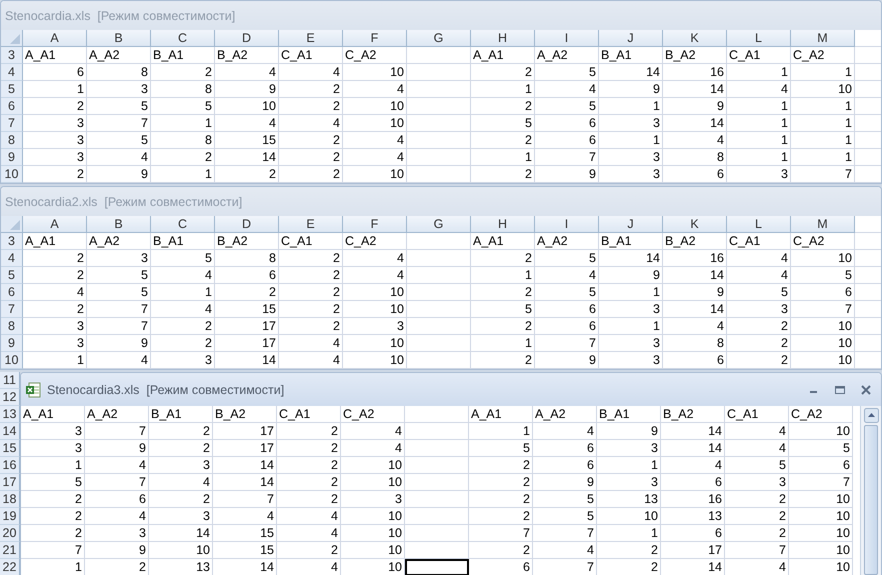  Describe the element at coordinates (10, 414) in the screenshot. I see `row-header: 13` at that location.